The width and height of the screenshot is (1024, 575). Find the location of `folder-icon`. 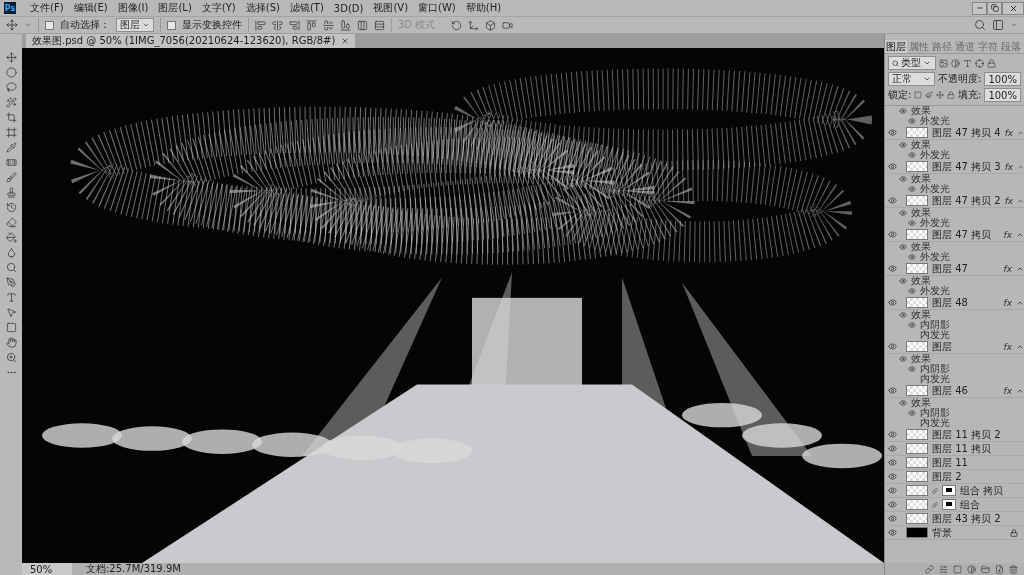

folder-icon is located at coordinates (985, 569).